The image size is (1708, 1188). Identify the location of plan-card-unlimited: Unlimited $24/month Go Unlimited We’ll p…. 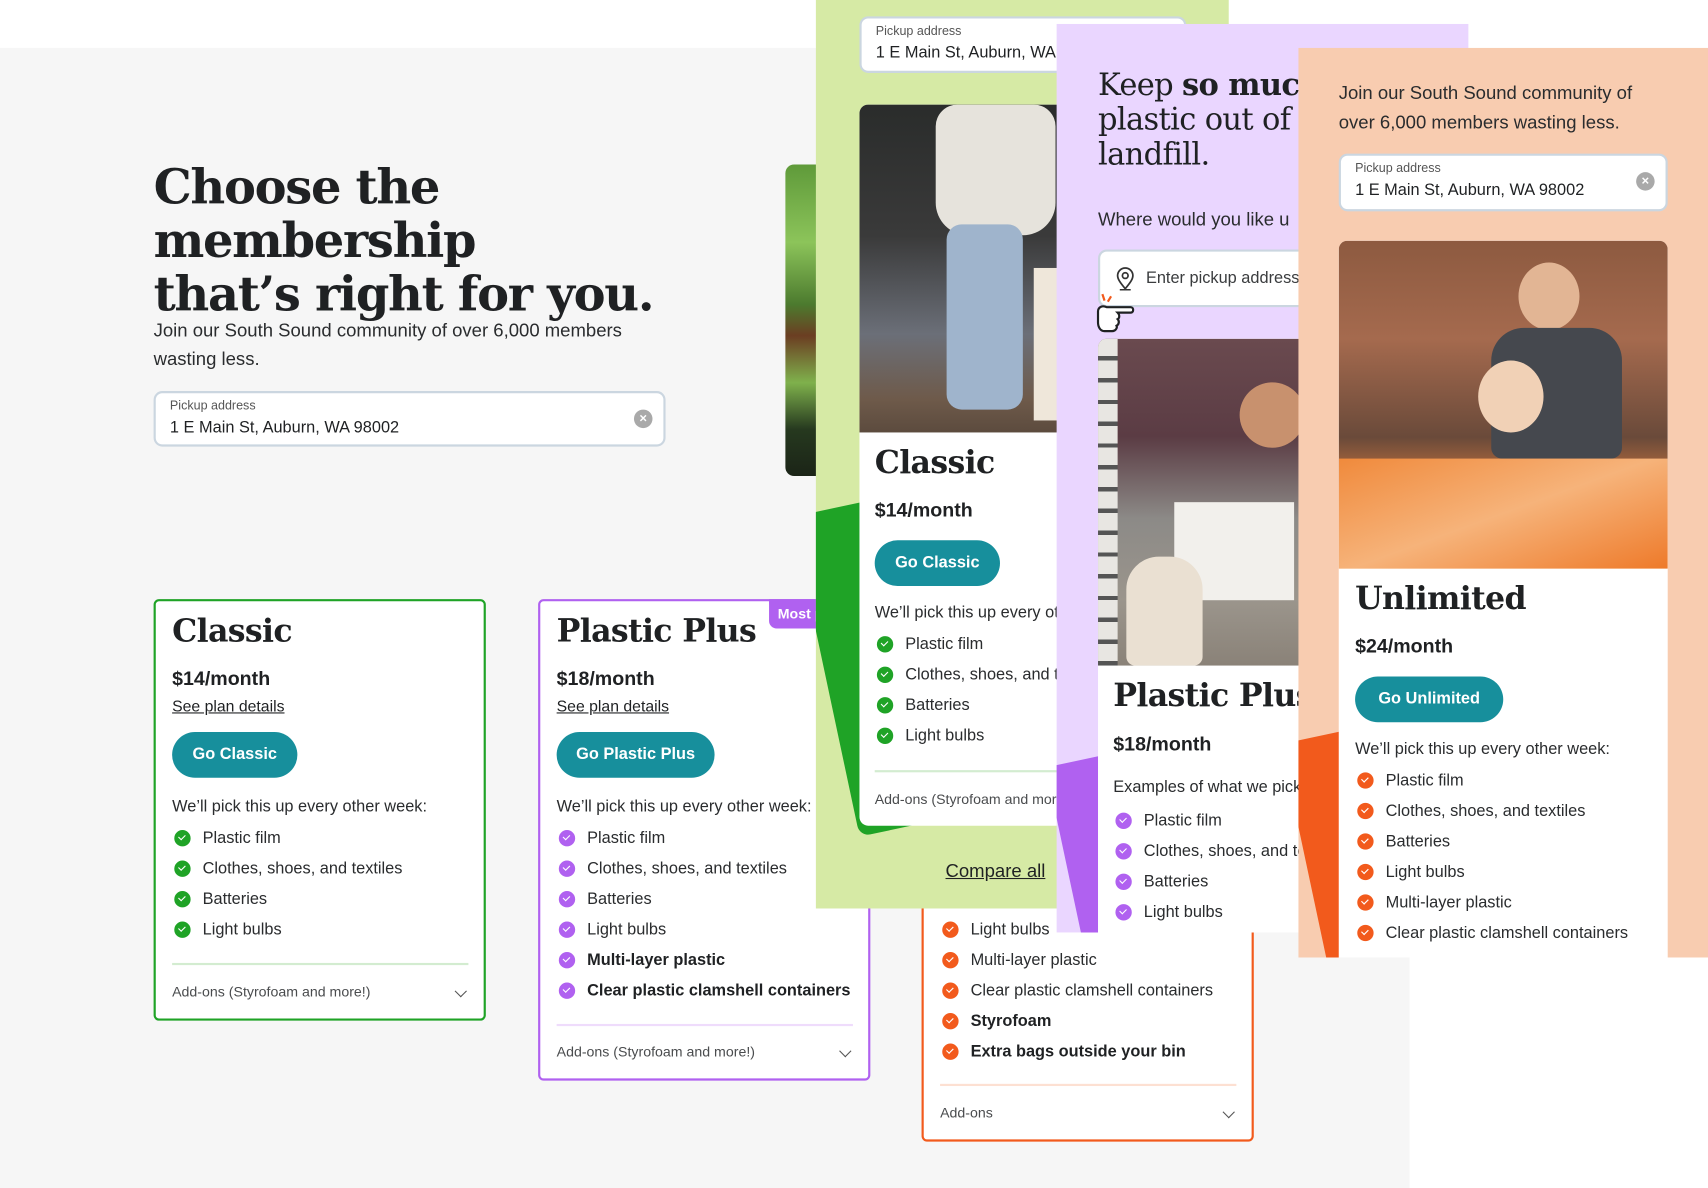
(1503, 599).